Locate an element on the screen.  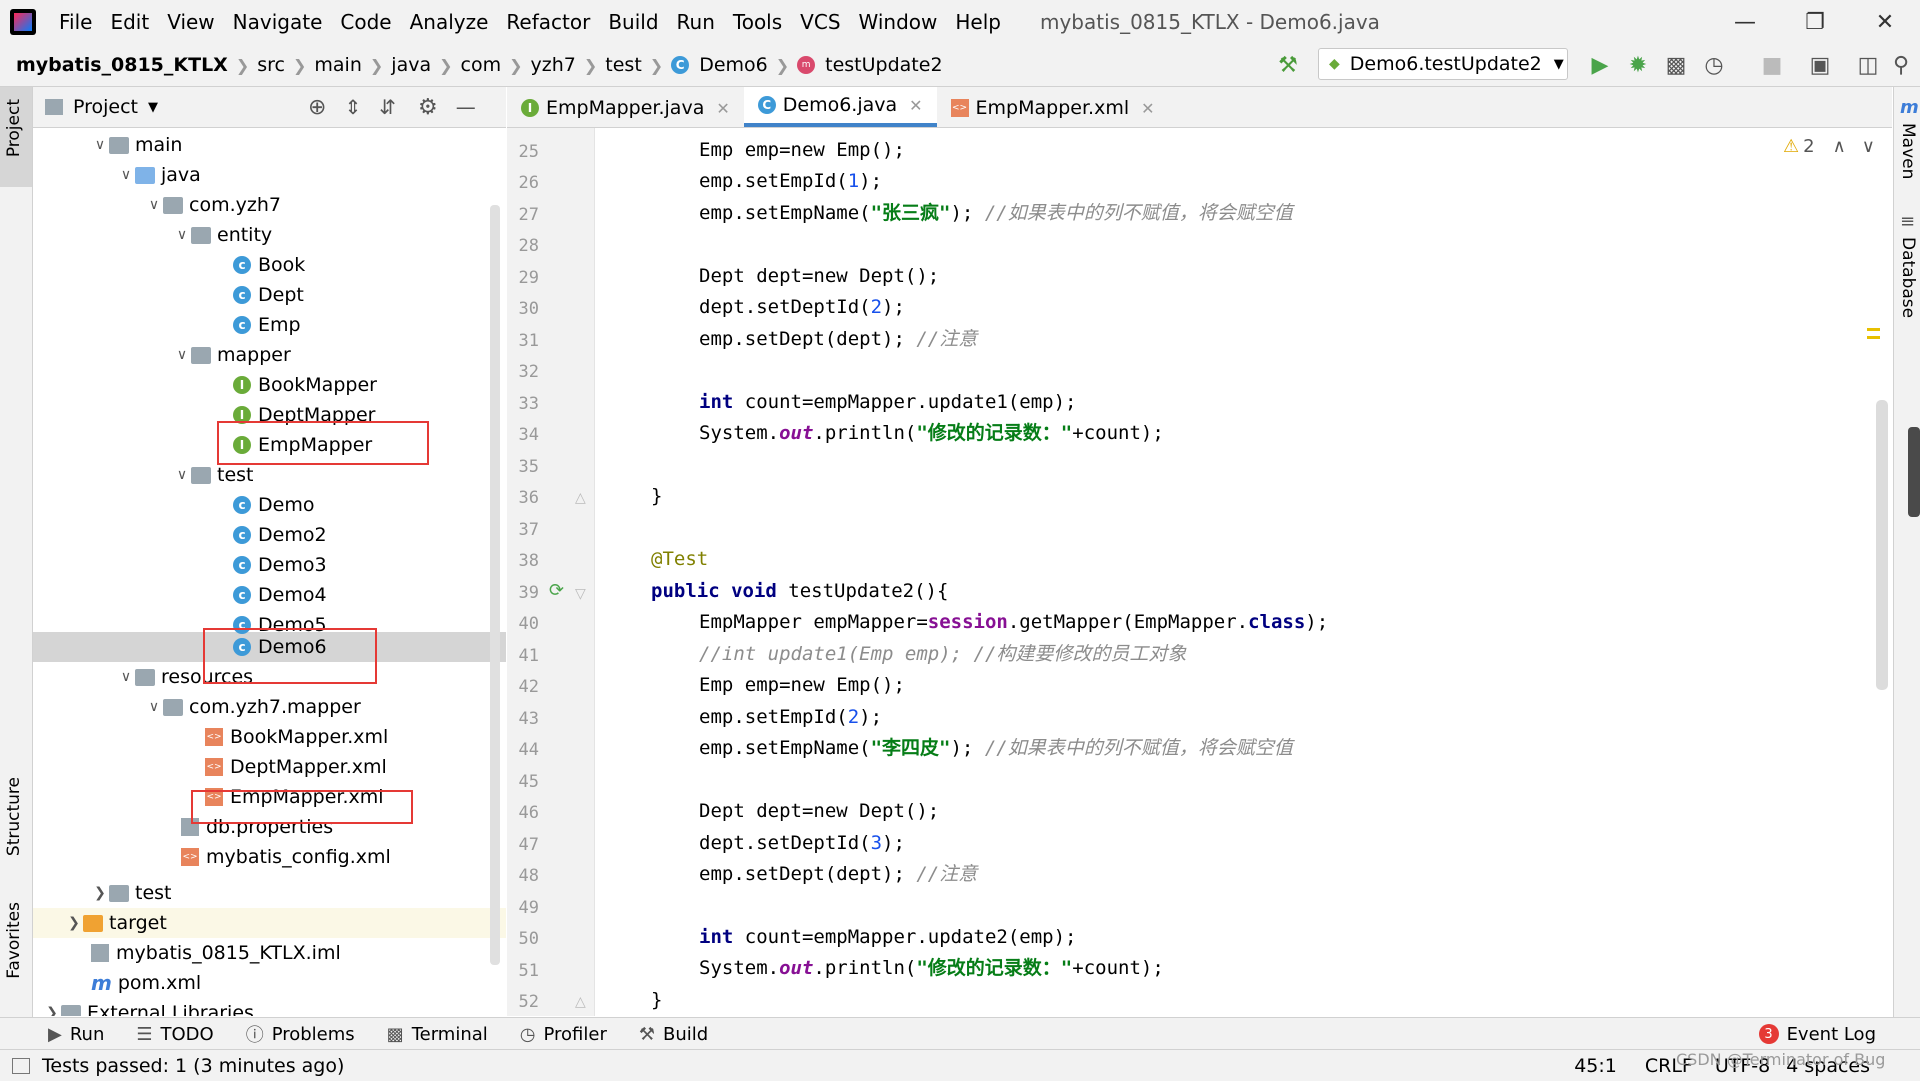
project-structure-icon: ▣ is located at coordinates (1820, 65).